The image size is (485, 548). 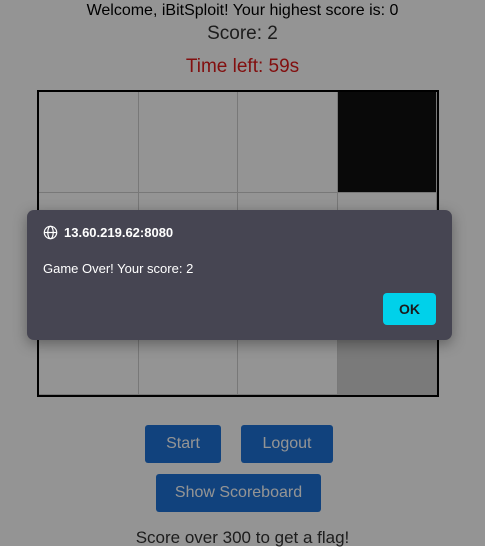 What do you see at coordinates (119, 232) in the screenshot?
I see `dialog-origin-text: 13.60.219.62:8080` at bounding box center [119, 232].